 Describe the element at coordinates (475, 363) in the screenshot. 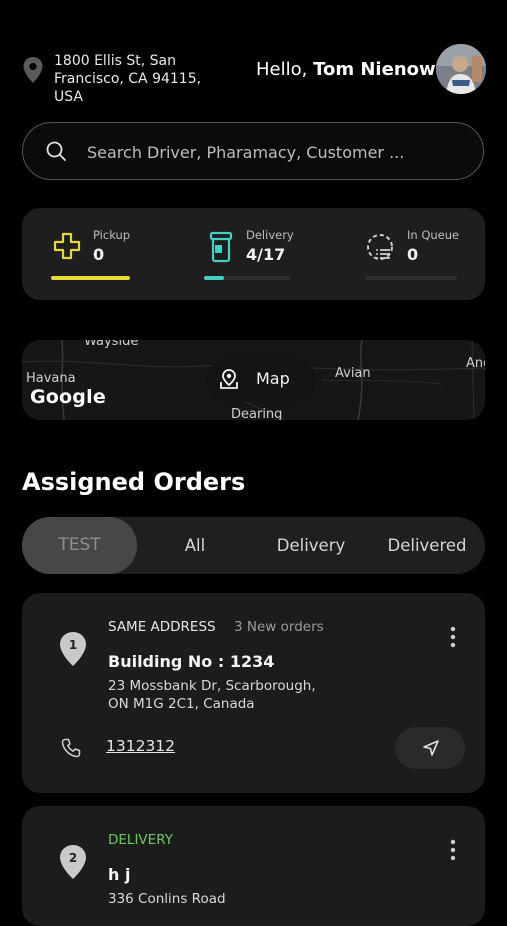

I see `map-place-ang: Ang` at that location.